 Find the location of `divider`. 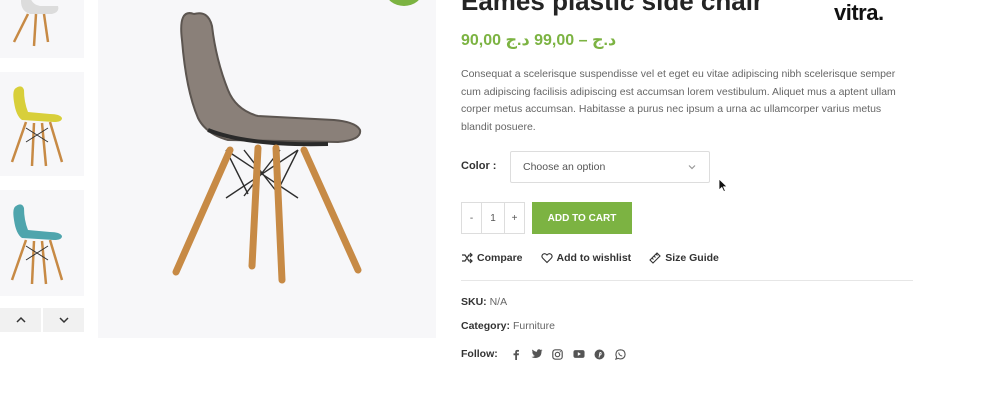

divider is located at coordinates (687, 280).